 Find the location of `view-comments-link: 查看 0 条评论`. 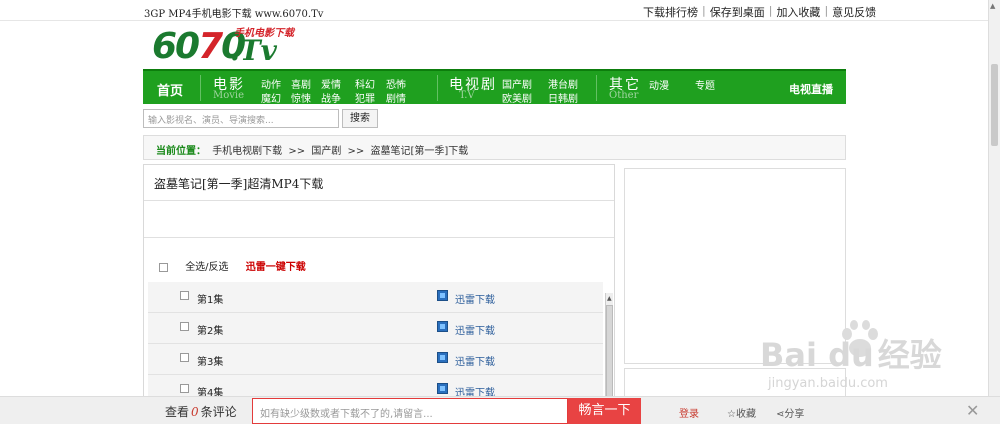

view-comments-link: 查看 0 条评论 is located at coordinates (201, 411).